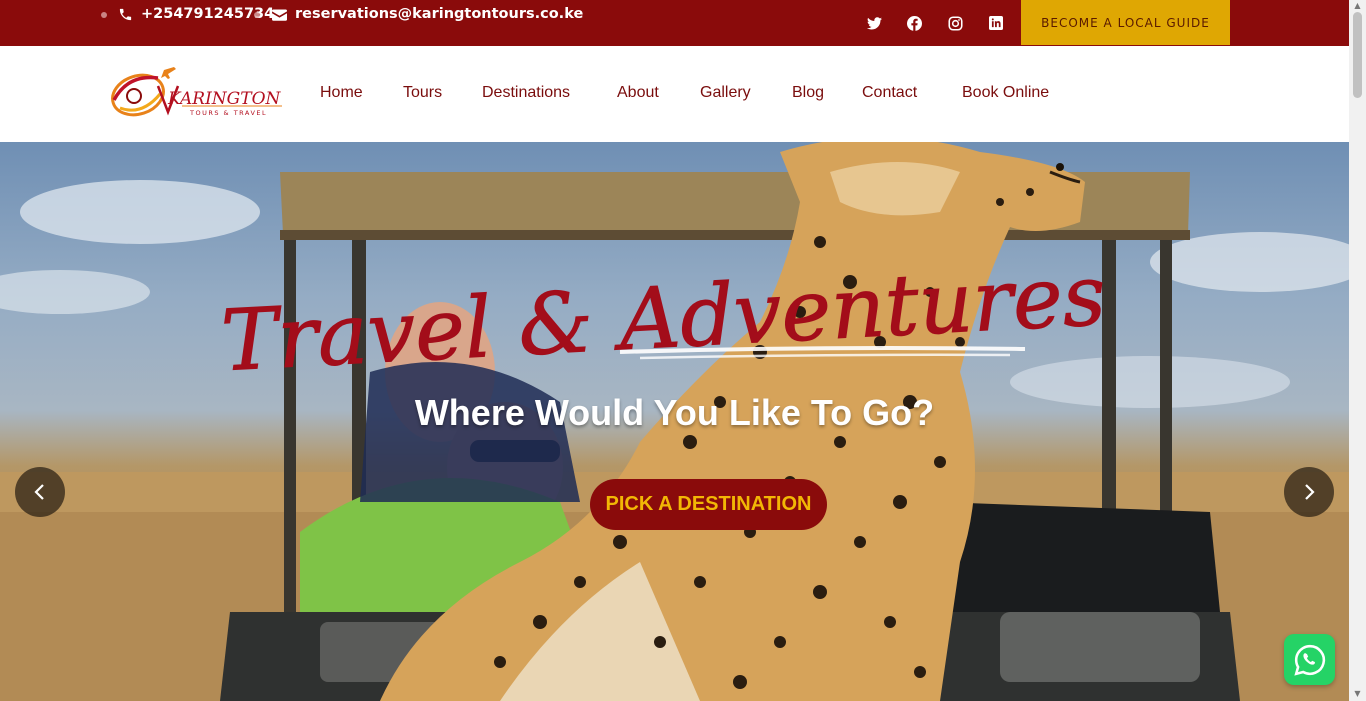 This screenshot has width=1366, height=701. I want to click on phone-icon, so click(125, 14).